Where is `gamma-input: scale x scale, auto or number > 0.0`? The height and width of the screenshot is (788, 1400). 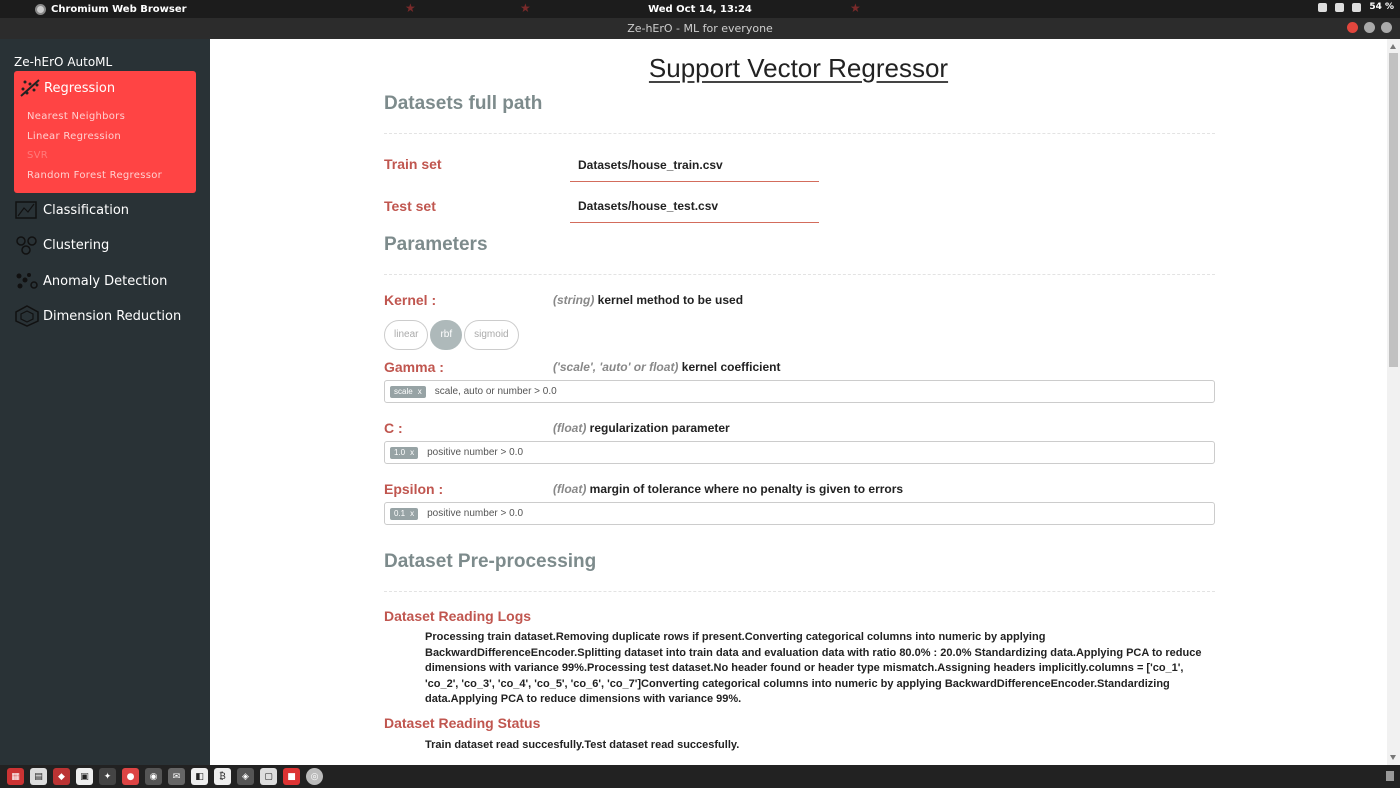 gamma-input: scale x scale, auto or number > 0.0 is located at coordinates (799, 391).